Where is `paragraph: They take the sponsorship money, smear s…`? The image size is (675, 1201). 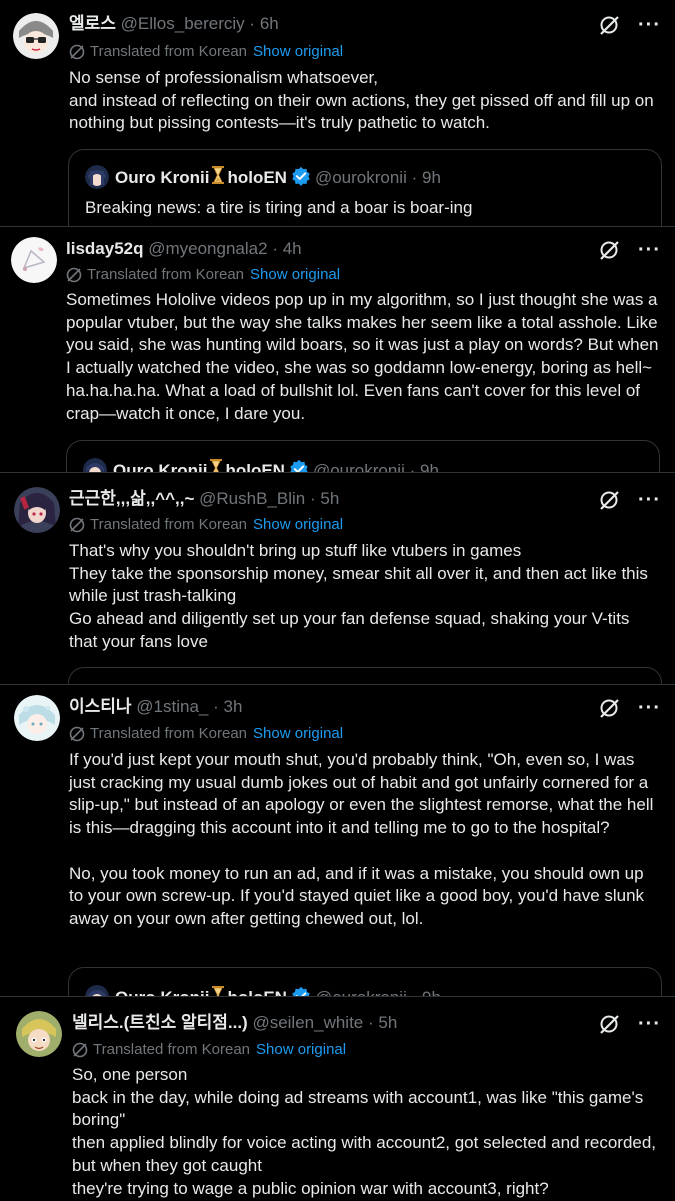
paragraph: They take the sponsorship money, smear s… is located at coordinates (358, 584).